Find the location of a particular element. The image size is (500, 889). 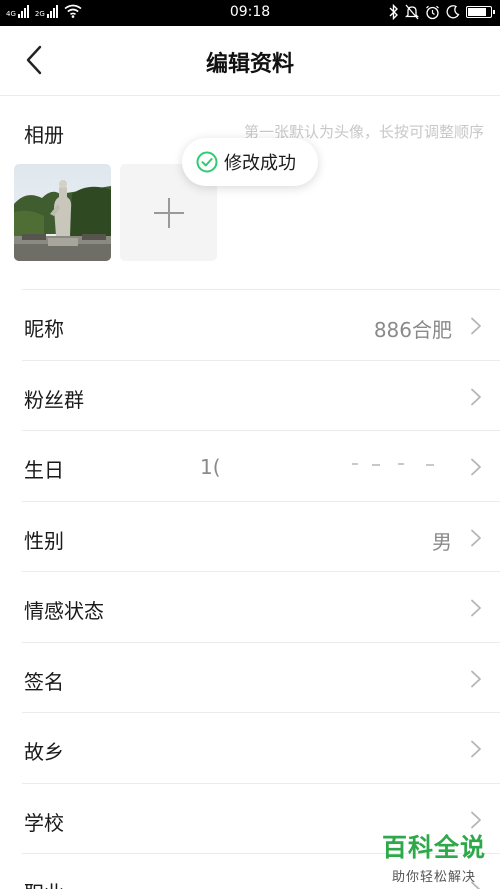

row-label: 情感状态 is located at coordinates (64, 611).